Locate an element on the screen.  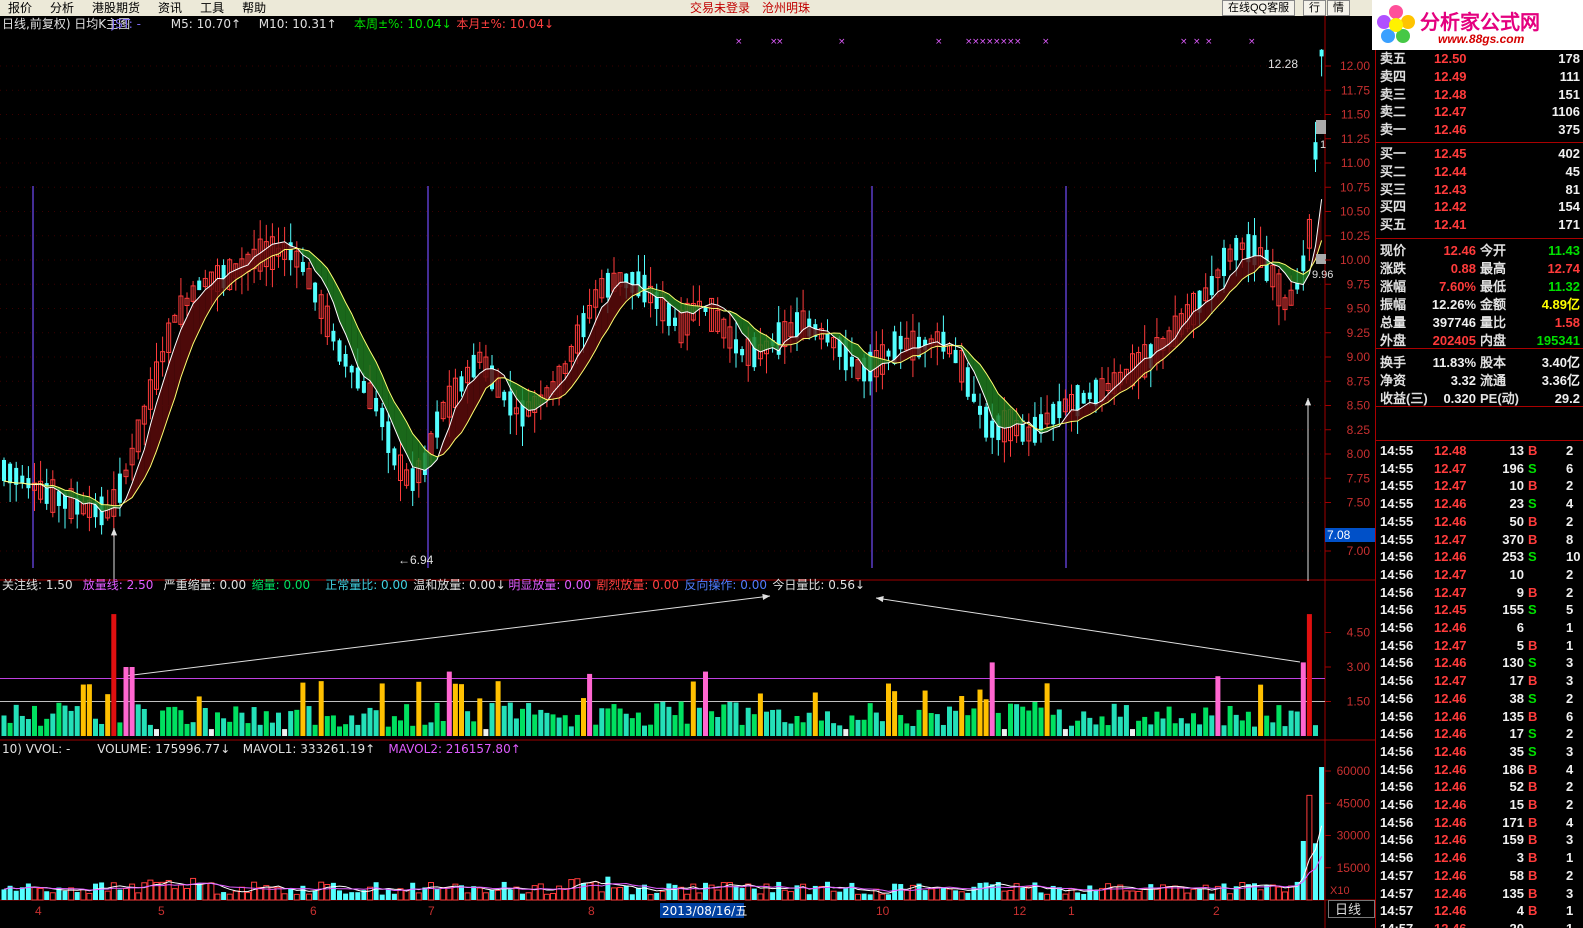
tick-price: 12.46 is located at coordinates (1450, 924).